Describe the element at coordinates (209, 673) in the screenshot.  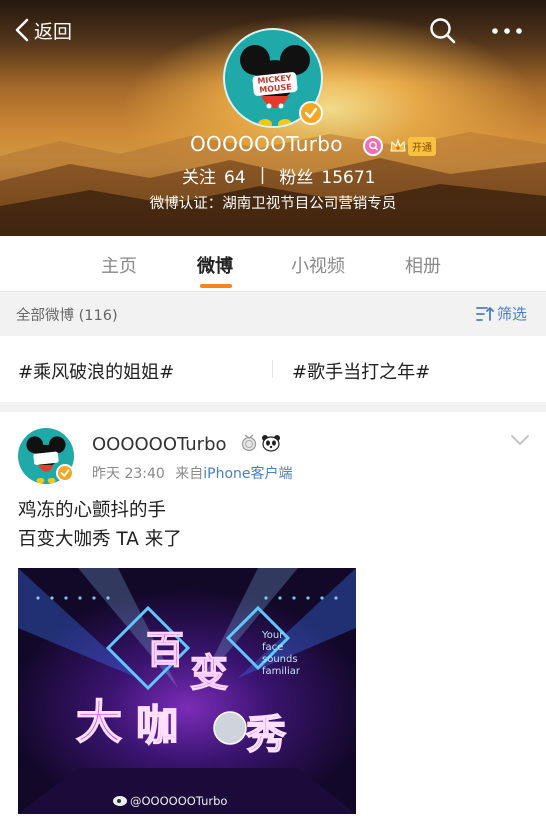
I see `poster-title-char-2: 变` at that location.